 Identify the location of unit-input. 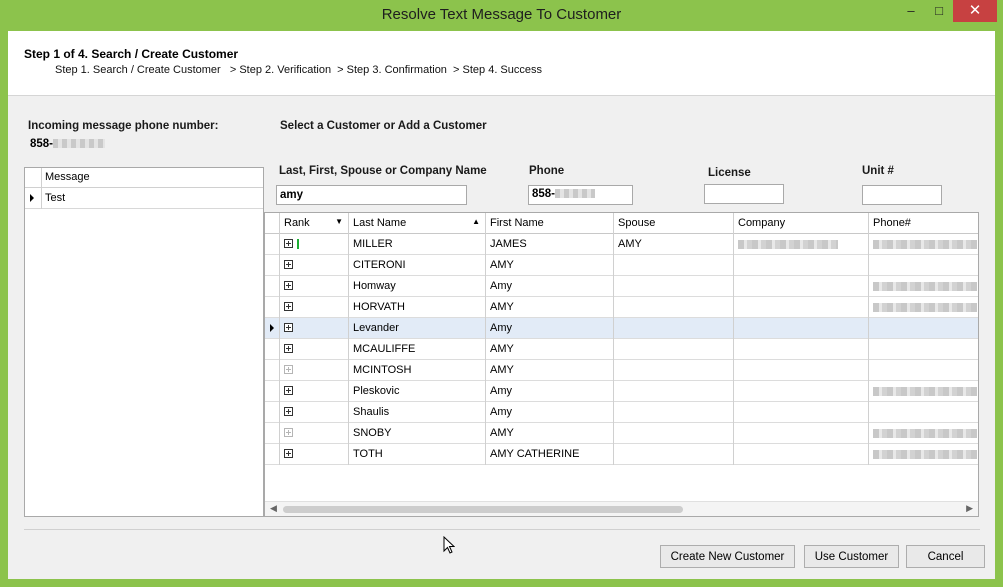
(902, 195).